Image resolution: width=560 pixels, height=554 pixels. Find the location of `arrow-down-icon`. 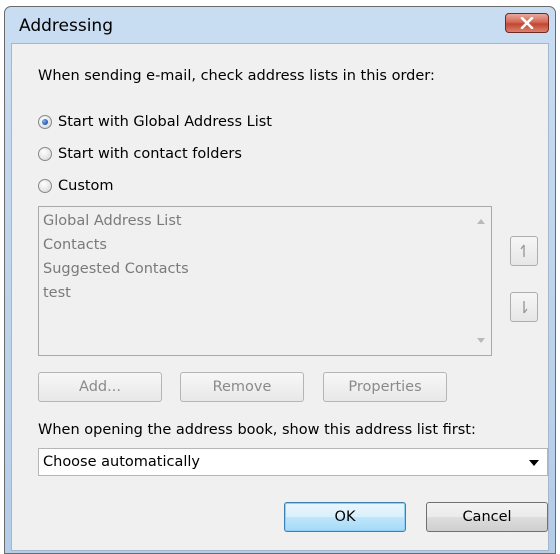

arrow-down-icon is located at coordinates (525, 307).